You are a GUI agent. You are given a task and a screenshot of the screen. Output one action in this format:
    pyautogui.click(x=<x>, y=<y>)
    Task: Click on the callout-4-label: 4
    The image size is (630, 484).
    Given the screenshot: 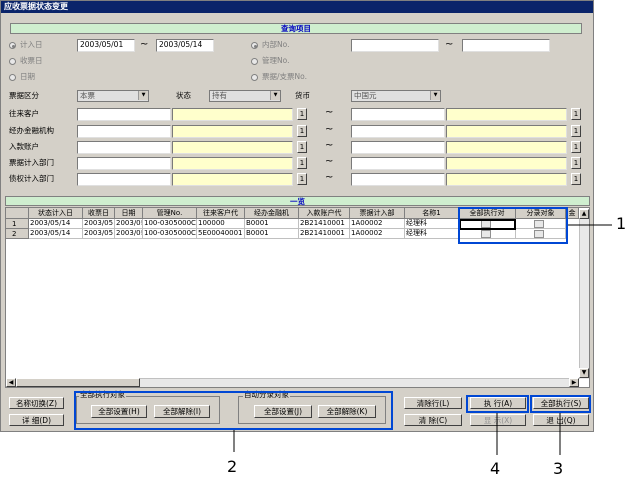 What is the action you would take?
    pyautogui.click(x=495, y=468)
    